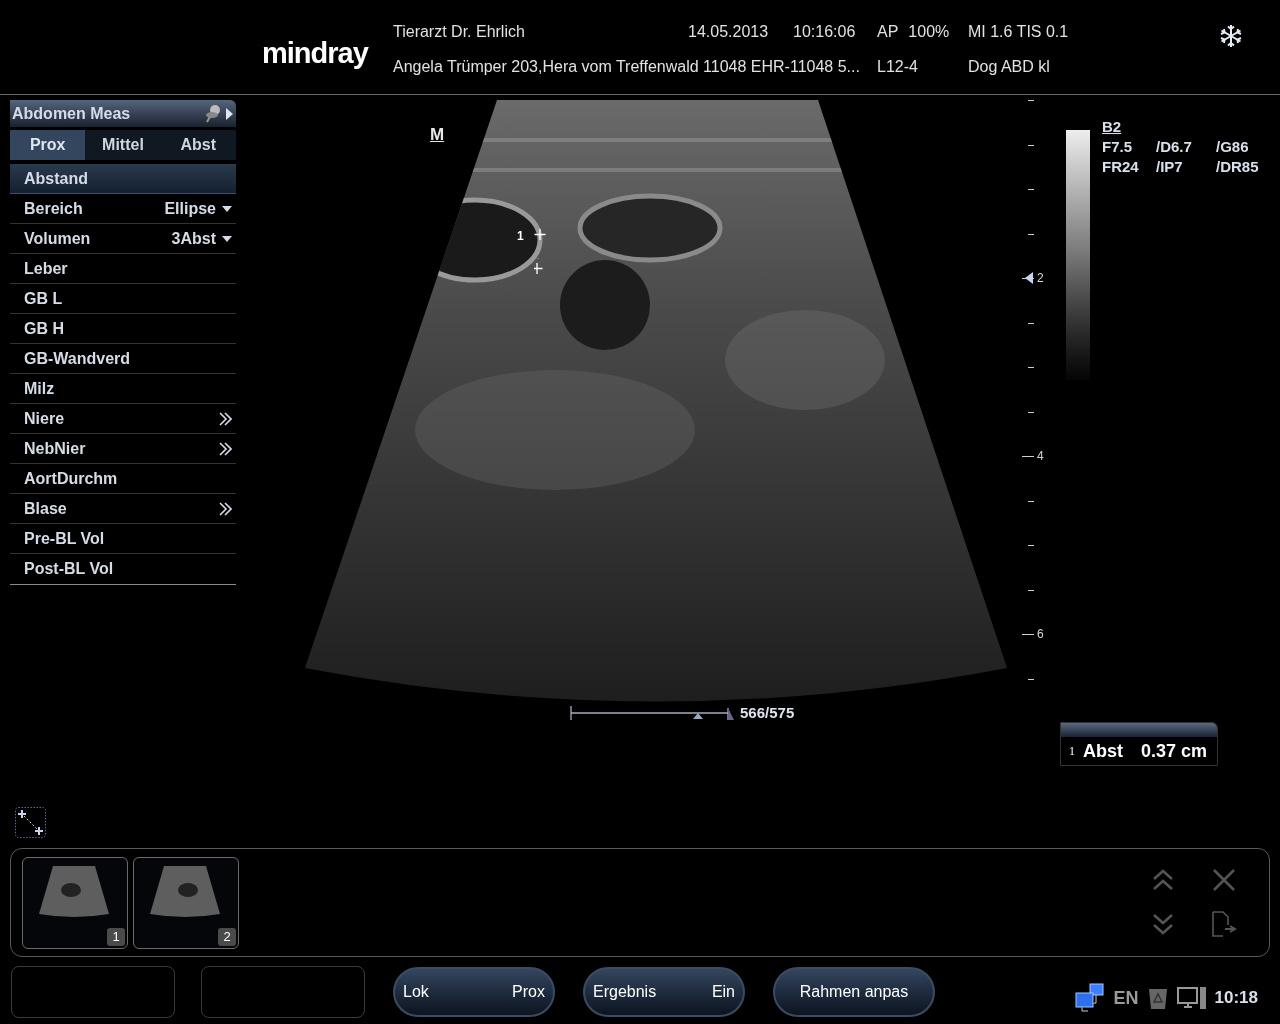  I want to click on soft-key-label: Ergebnis, so click(625, 992).